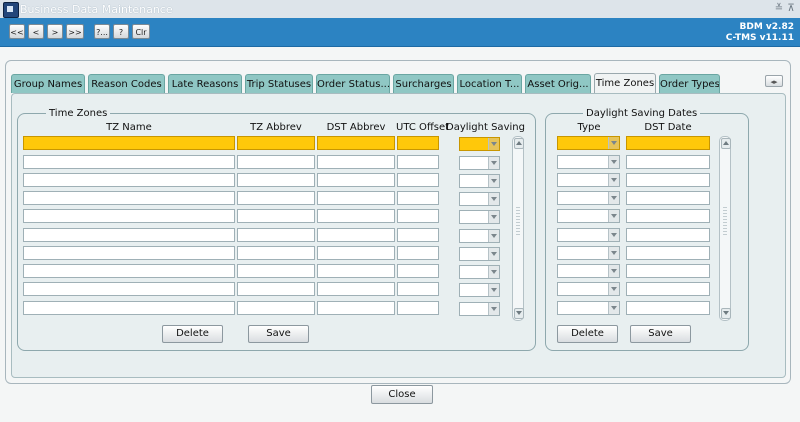 This screenshot has width=800, height=422. Describe the element at coordinates (402, 394) in the screenshot. I see `close-button: Close` at that location.